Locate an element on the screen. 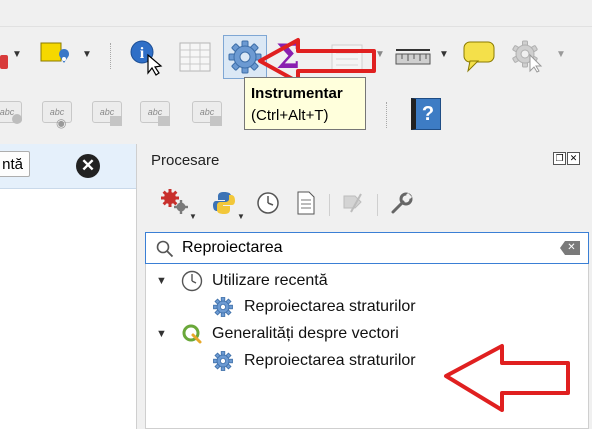  help-book-icon: ? is located at coordinates (426, 114).